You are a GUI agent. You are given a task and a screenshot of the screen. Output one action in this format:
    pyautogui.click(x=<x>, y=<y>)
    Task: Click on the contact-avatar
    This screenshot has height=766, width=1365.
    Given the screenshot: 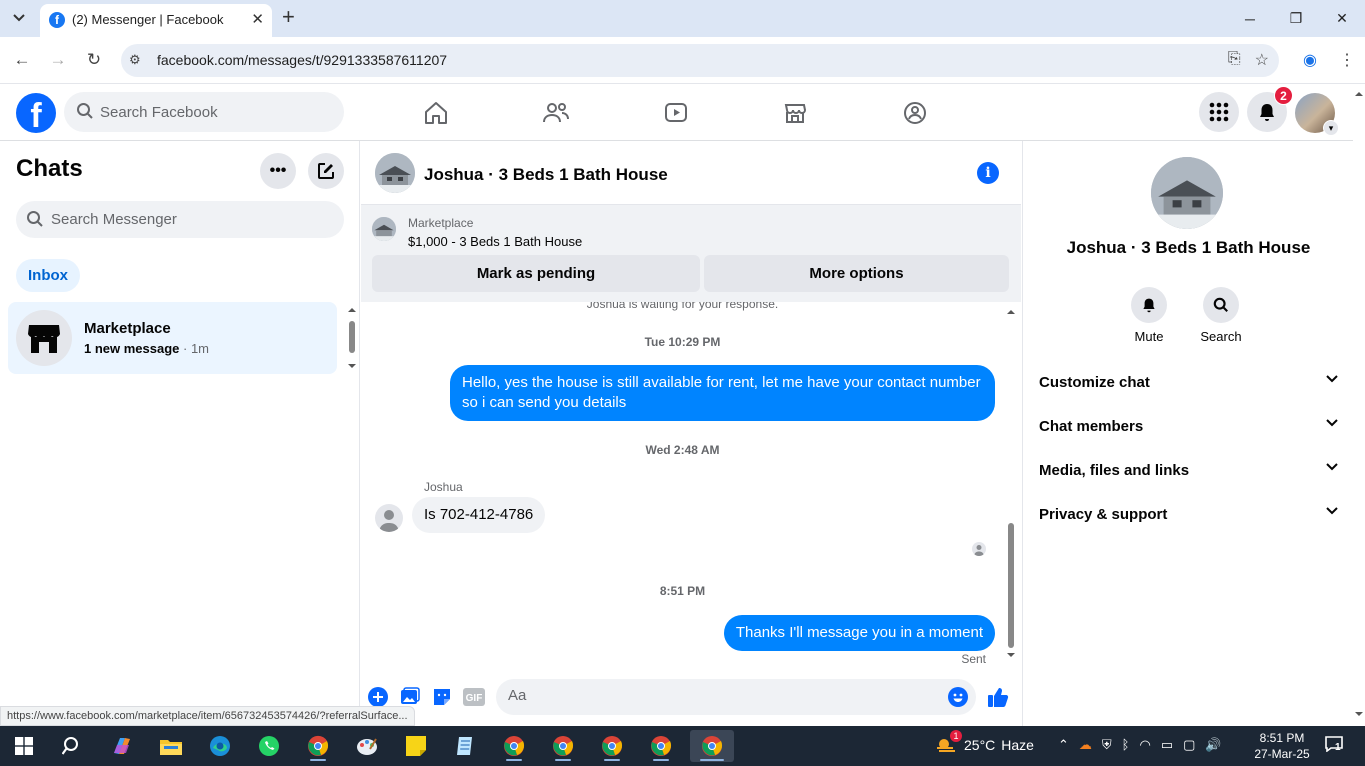 What is the action you would take?
    pyautogui.click(x=389, y=518)
    